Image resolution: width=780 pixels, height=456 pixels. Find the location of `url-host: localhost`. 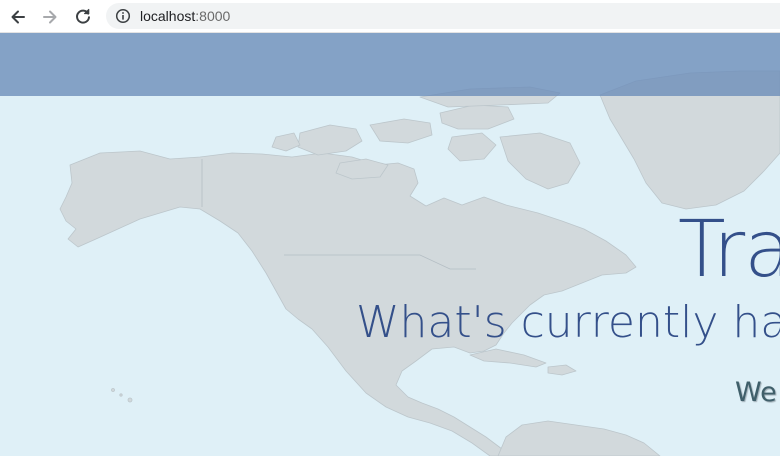

url-host: localhost is located at coordinates (168, 16).